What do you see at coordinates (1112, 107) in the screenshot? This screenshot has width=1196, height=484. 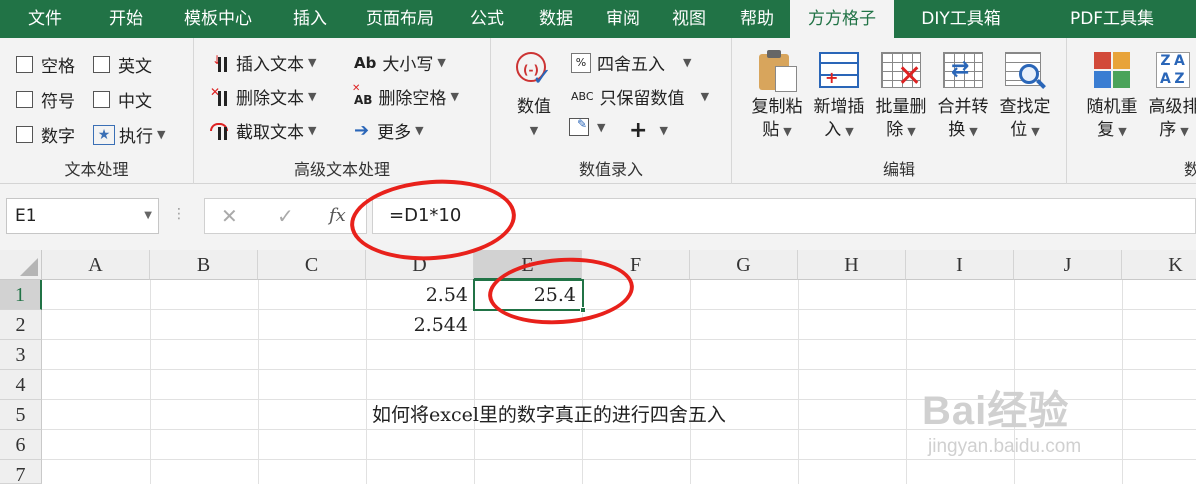 I see `random-repeat-label-1: 随机重` at bounding box center [1112, 107].